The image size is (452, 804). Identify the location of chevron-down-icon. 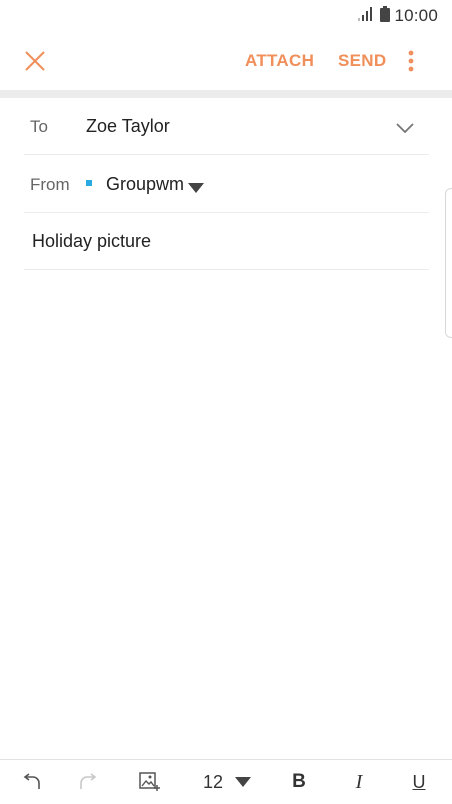
(405, 128).